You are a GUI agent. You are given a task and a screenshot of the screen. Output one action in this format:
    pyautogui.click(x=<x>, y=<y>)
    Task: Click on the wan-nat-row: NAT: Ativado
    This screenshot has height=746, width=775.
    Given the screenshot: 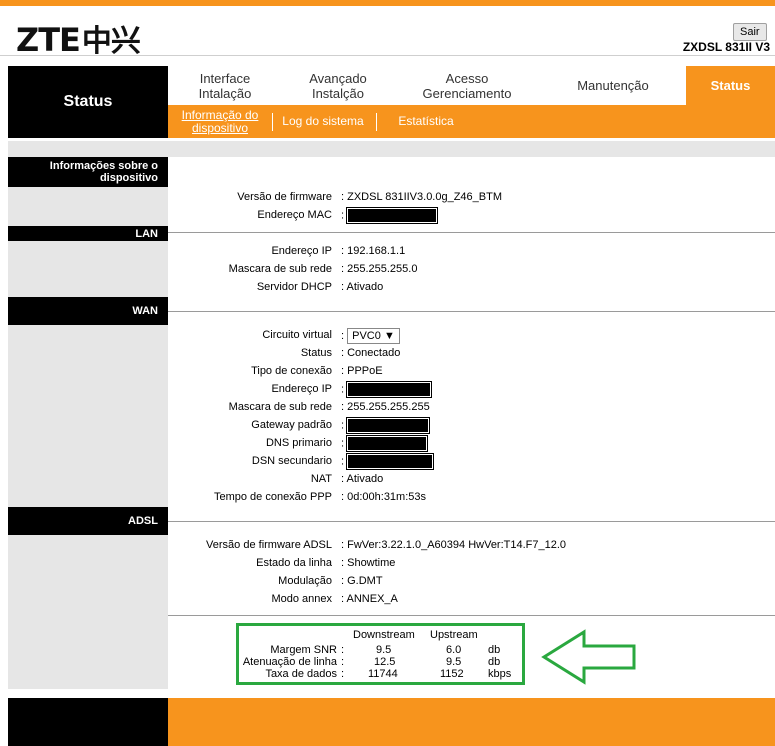 What is the action you would take?
    pyautogui.click(x=347, y=479)
    